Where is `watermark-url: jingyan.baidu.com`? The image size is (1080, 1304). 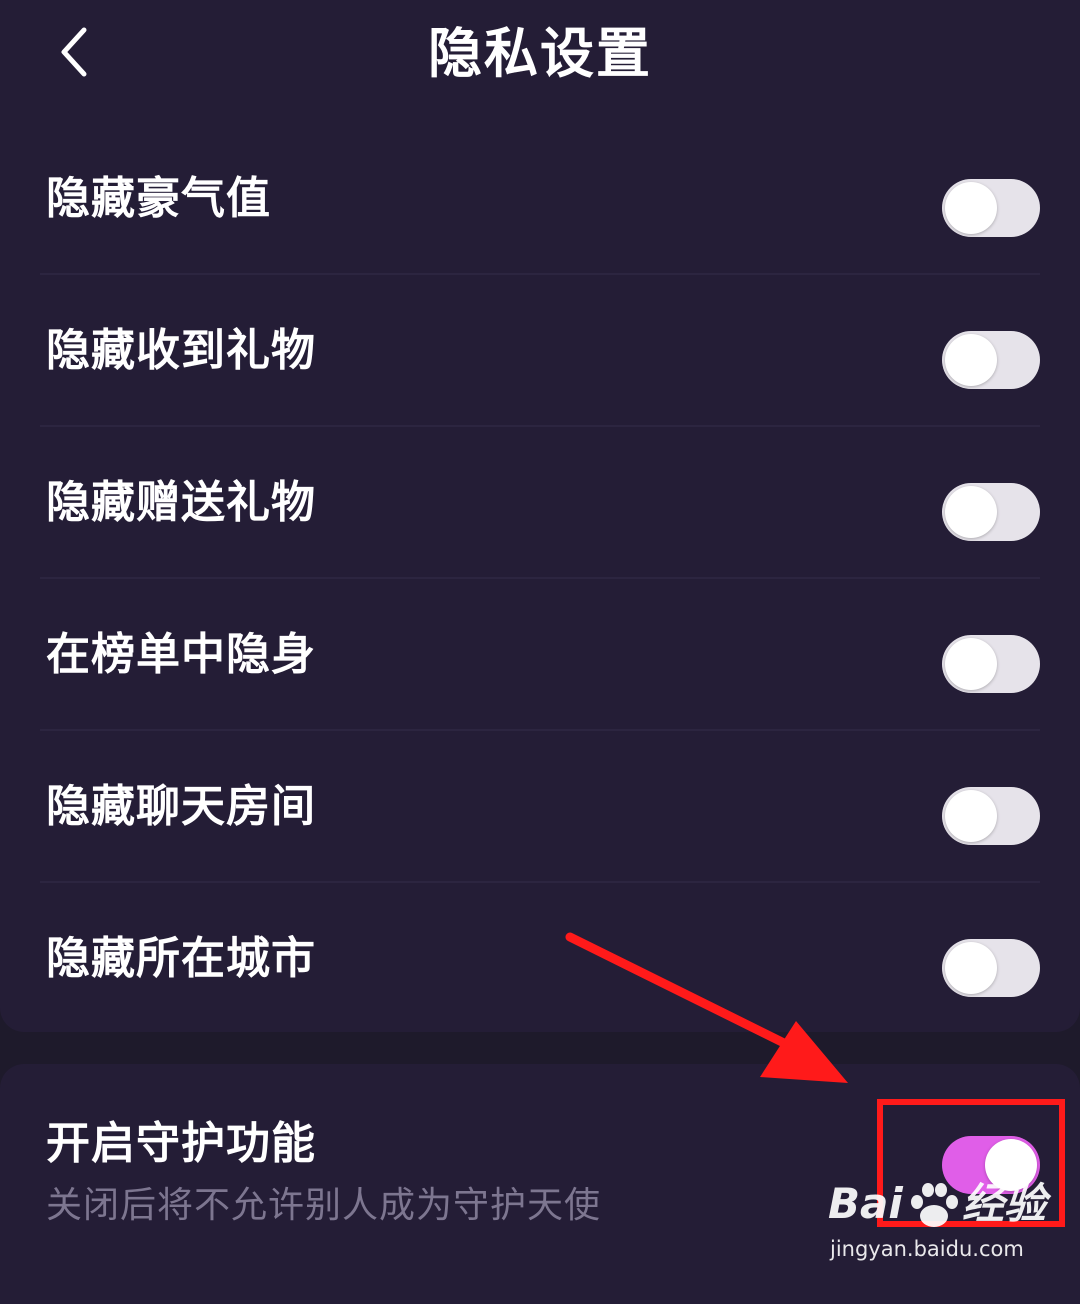 watermark-url: jingyan.baidu.com is located at coordinates (927, 1249).